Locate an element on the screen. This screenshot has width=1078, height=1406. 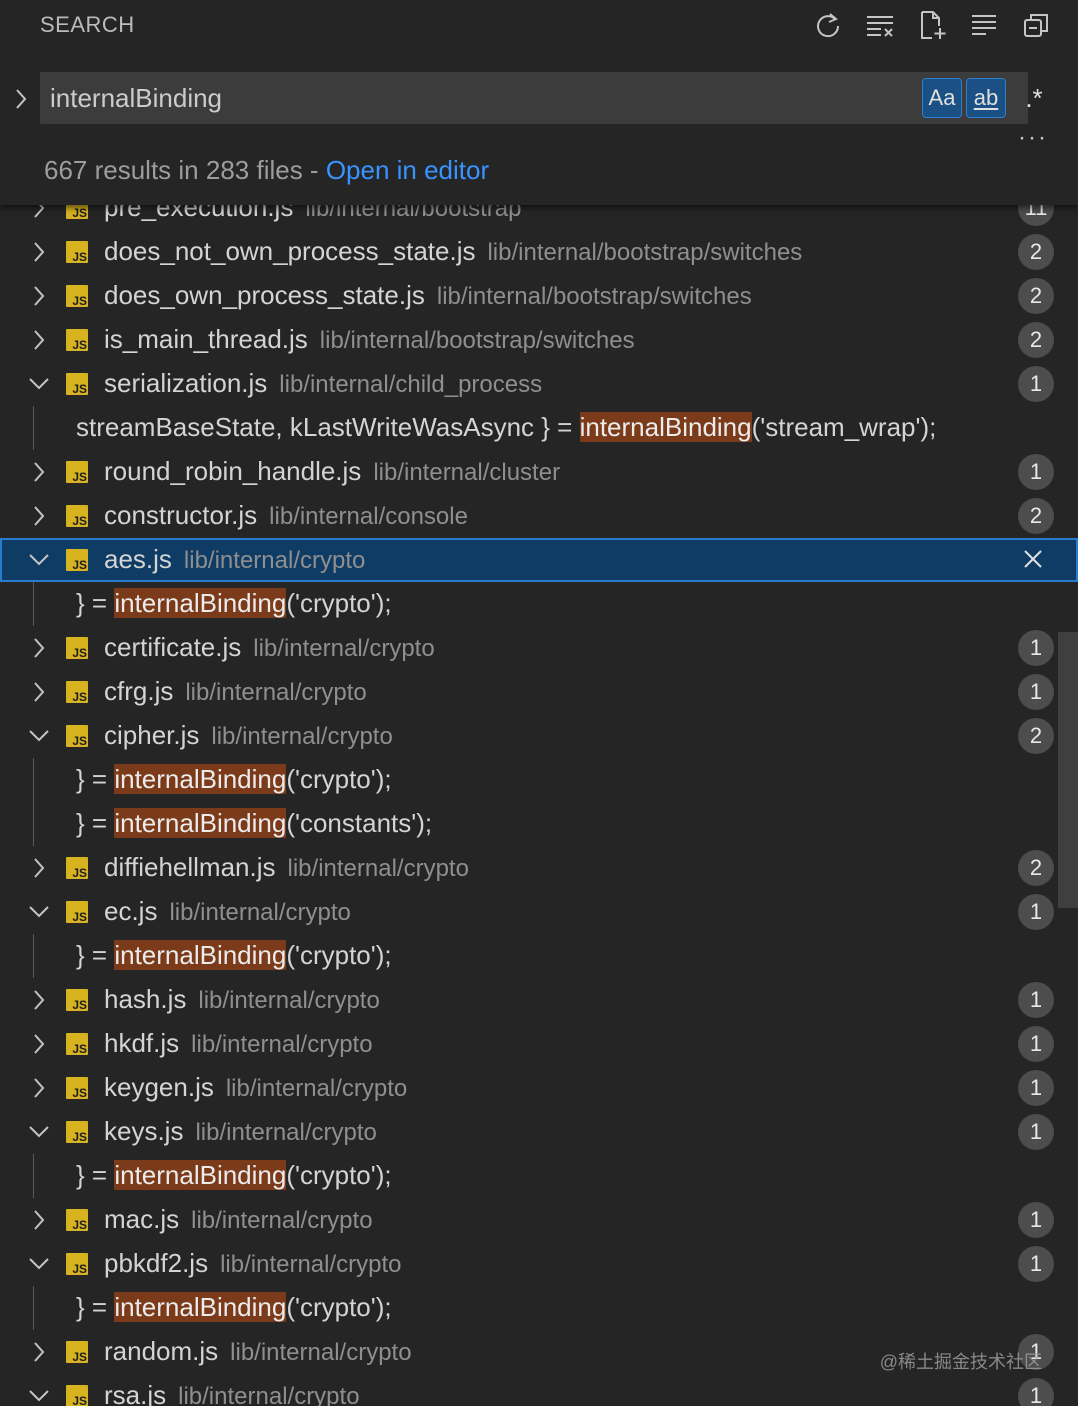
match-count-badge: 2 is located at coordinates (1036, 340).